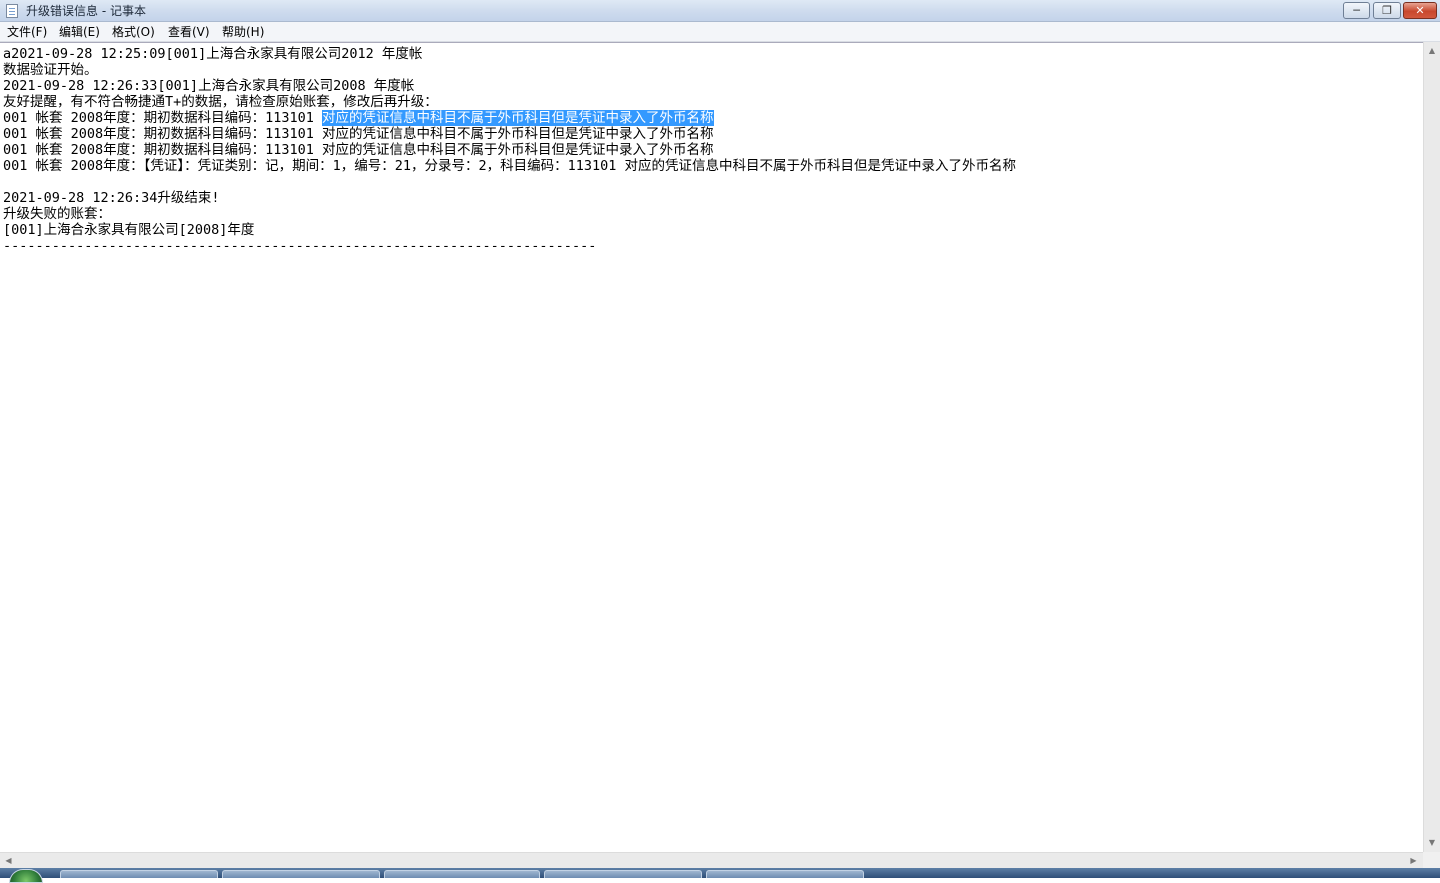 The height and width of the screenshot is (883, 1440). What do you see at coordinates (711, 860) in the screenshot?
I see `horizontal-scrollbar: ◀ ▶` at bounding box center [711, 860].